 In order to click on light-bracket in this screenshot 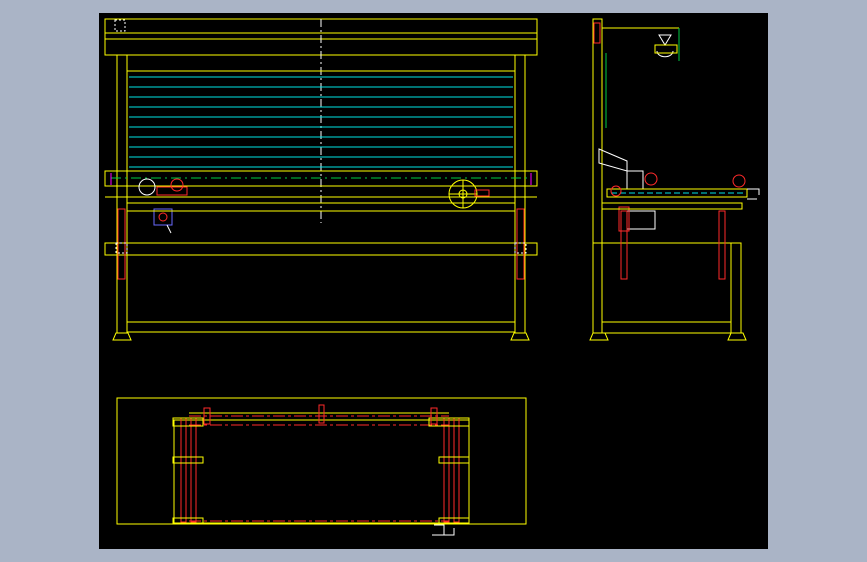, I will do `click(666, 49)`.